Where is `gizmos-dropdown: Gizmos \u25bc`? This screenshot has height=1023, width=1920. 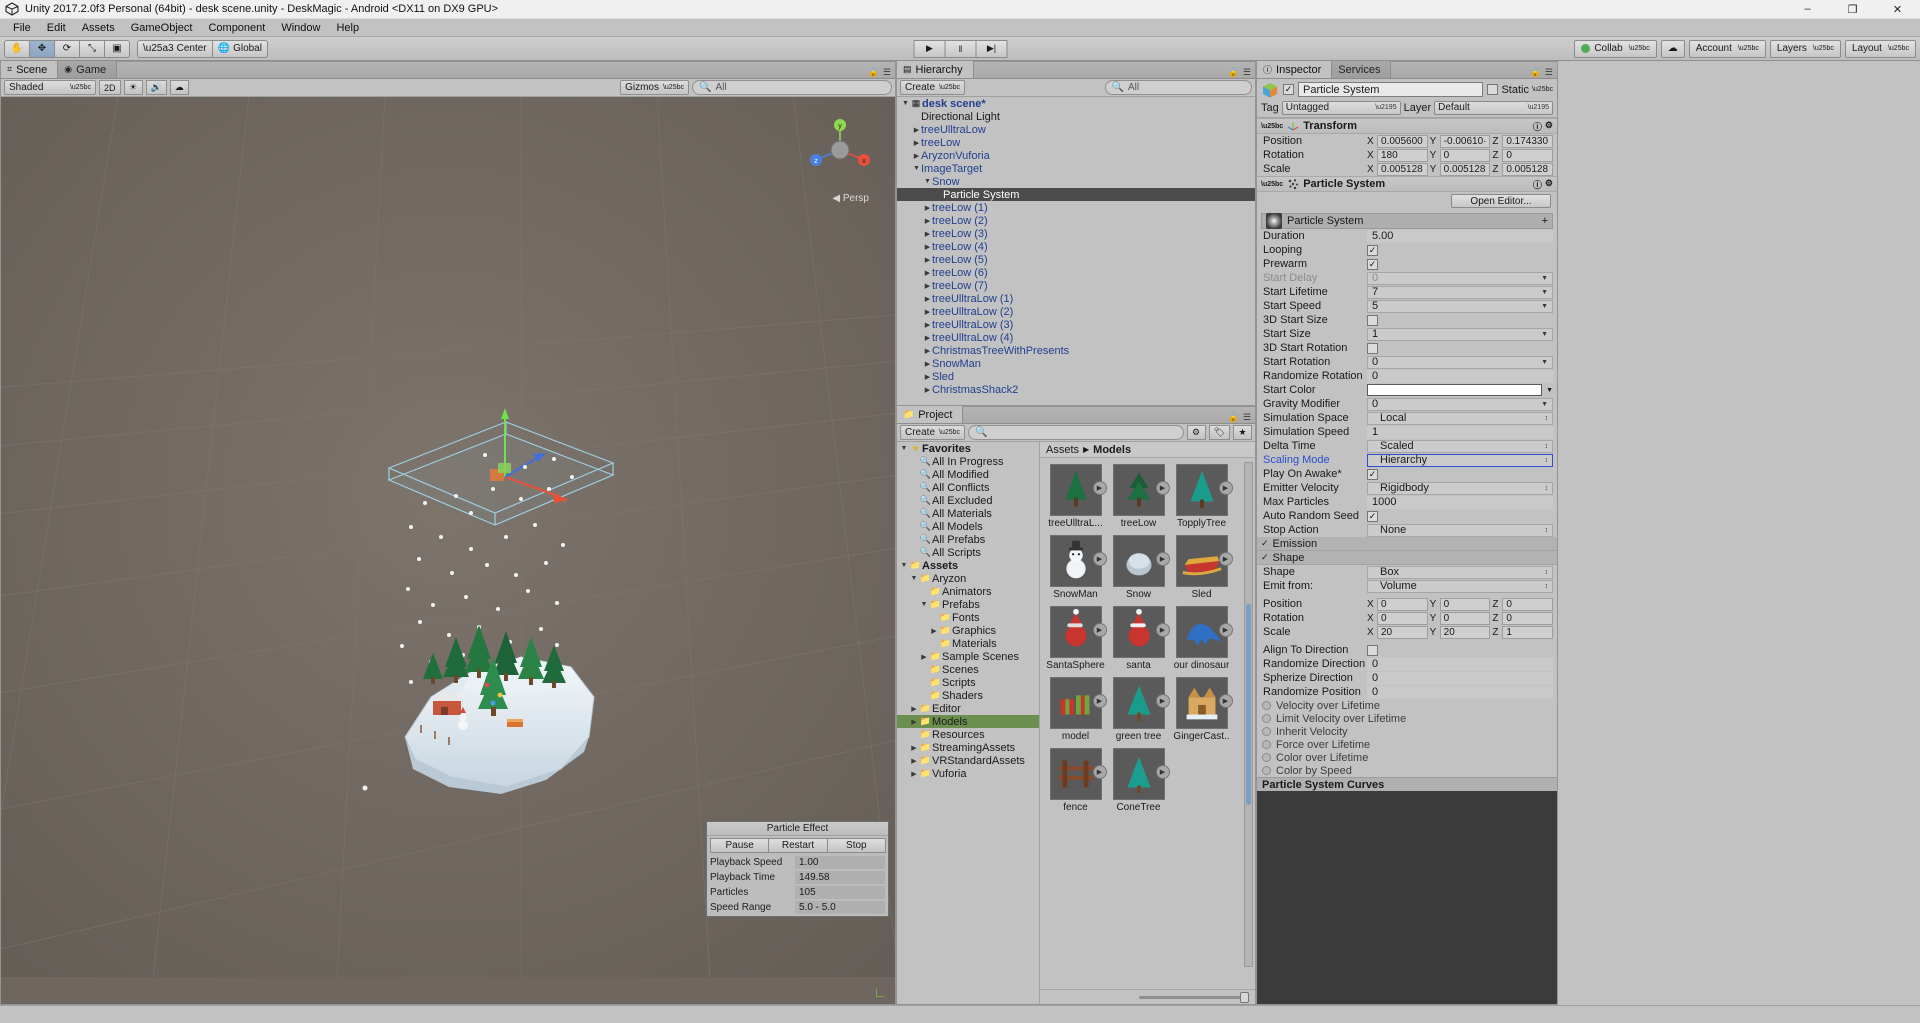 gizmos-dropdown: Gizmos \u25bc is located at coordinates (654, 87).